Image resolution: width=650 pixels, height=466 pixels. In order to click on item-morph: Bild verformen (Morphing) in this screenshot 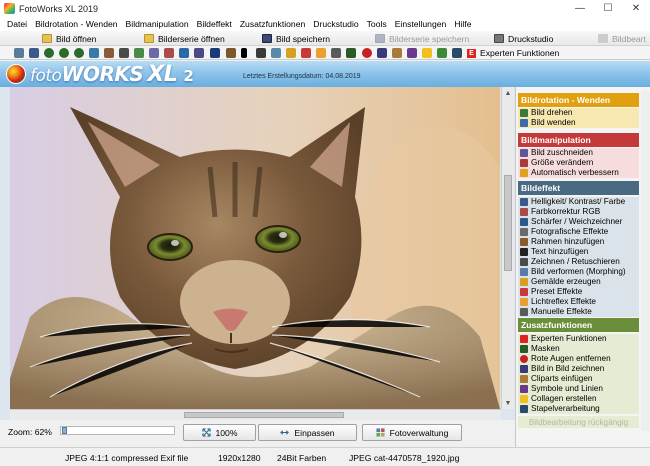, I will do `click(578, 272)`.